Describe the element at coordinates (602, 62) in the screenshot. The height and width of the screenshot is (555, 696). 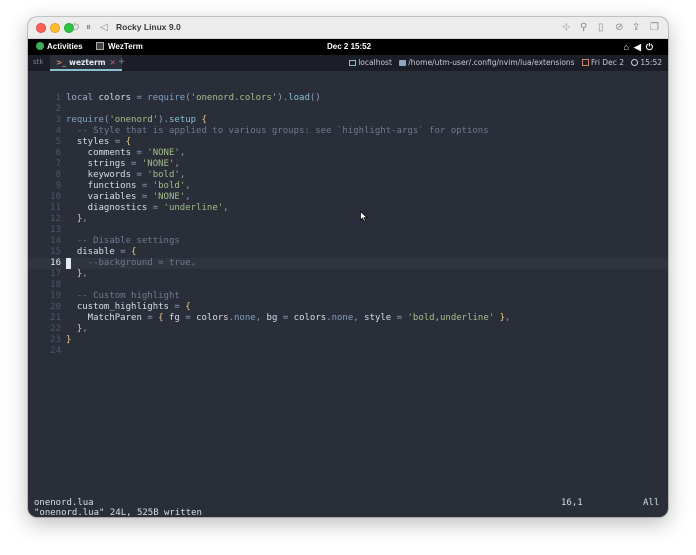
I see `date-segment: Fri Dec 2` at that location.